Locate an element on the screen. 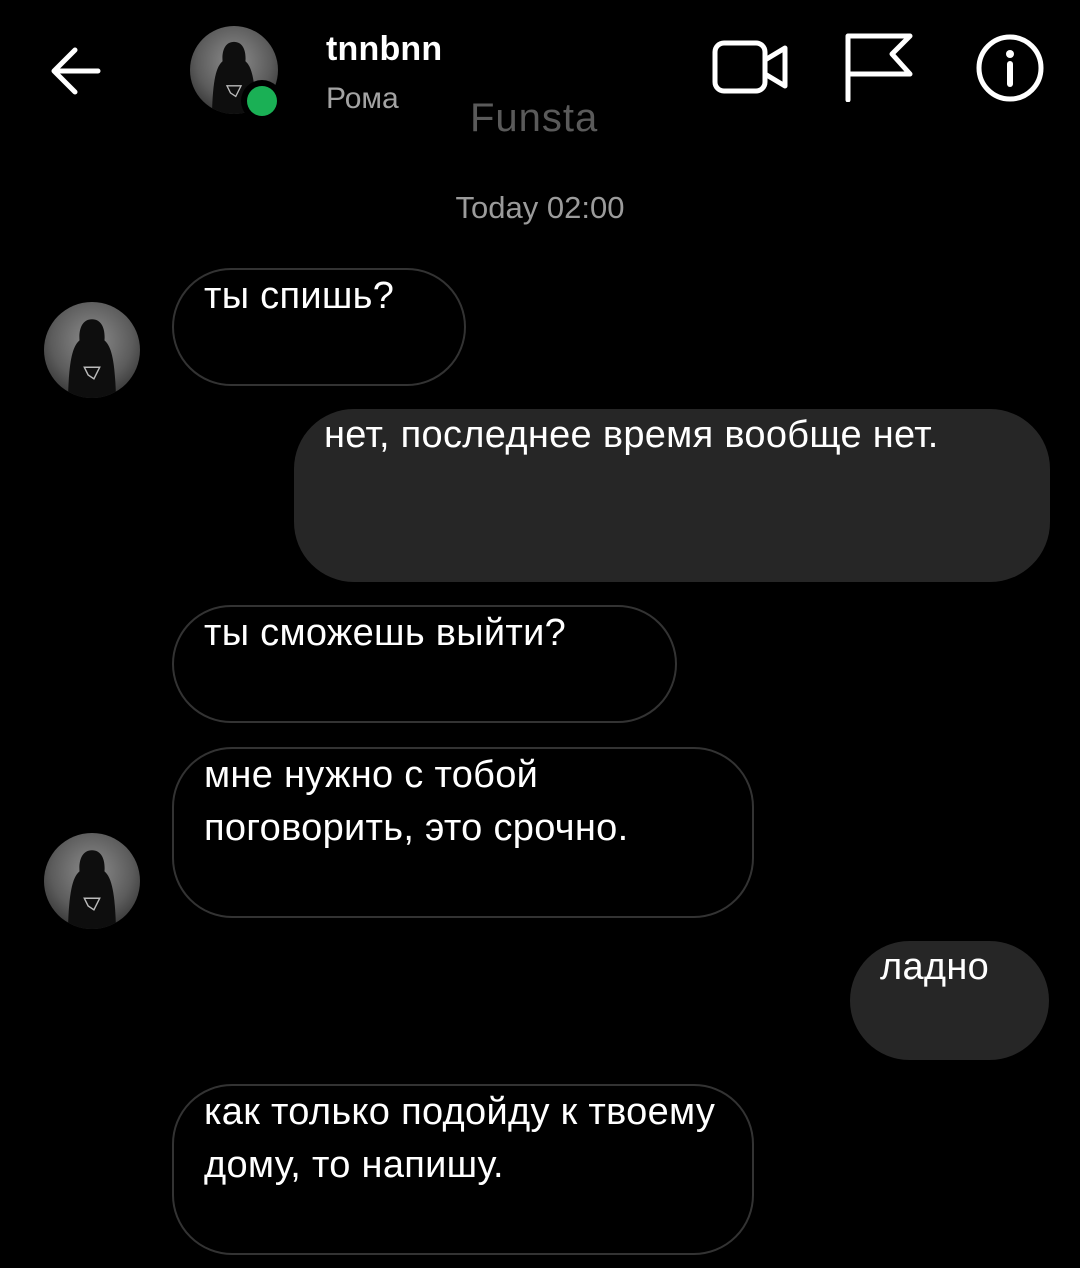 Image resolution: width=1080 pixels, height=1268 pixels. arrow-left-icon is located at coordinates (76, 71).